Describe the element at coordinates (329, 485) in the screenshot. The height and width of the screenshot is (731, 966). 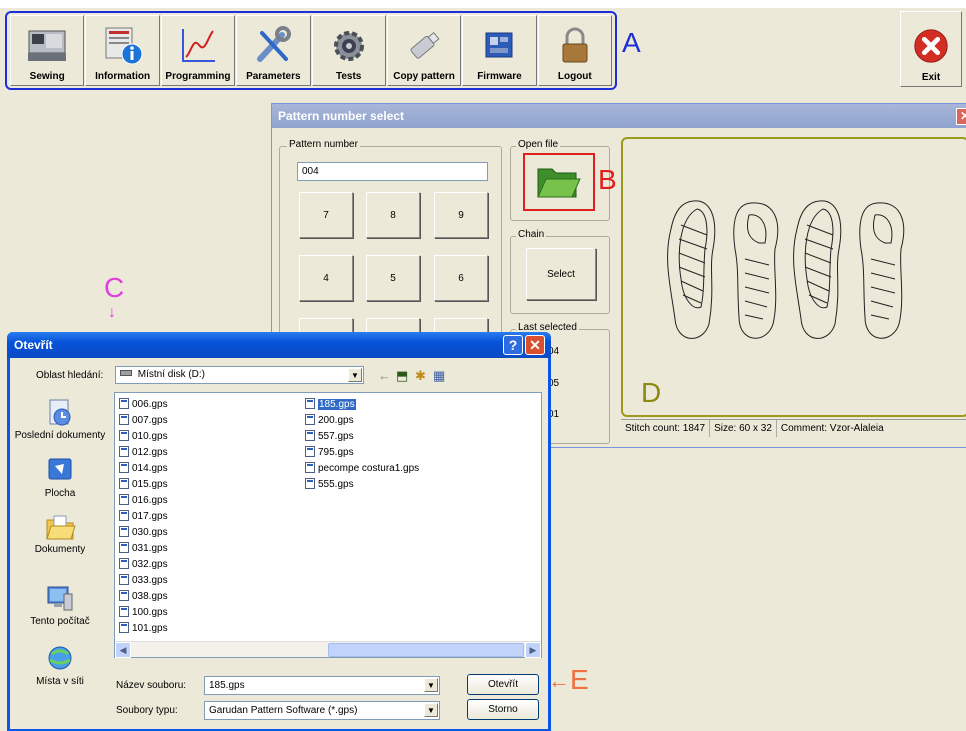
I see `file-item: 555.gps` at that location.